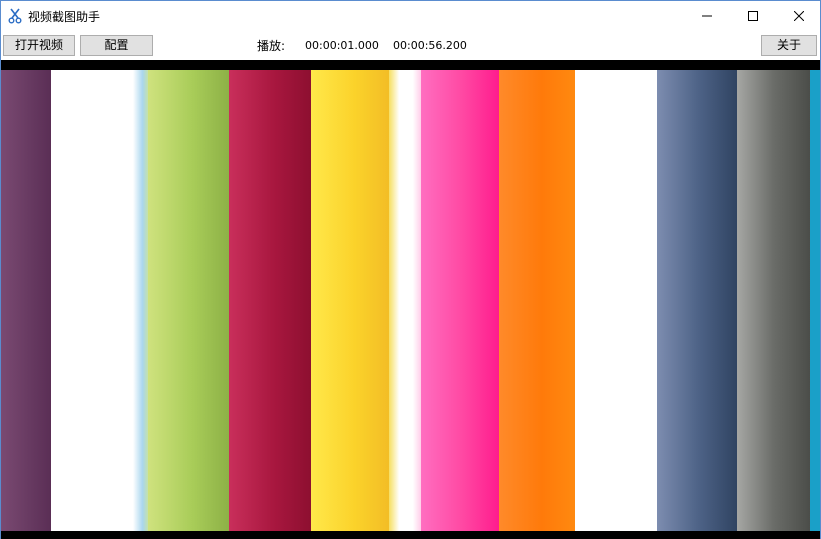 The width and height of the screenshot is (821, 539). I want to click on maximize-icon, so click(753, 17).